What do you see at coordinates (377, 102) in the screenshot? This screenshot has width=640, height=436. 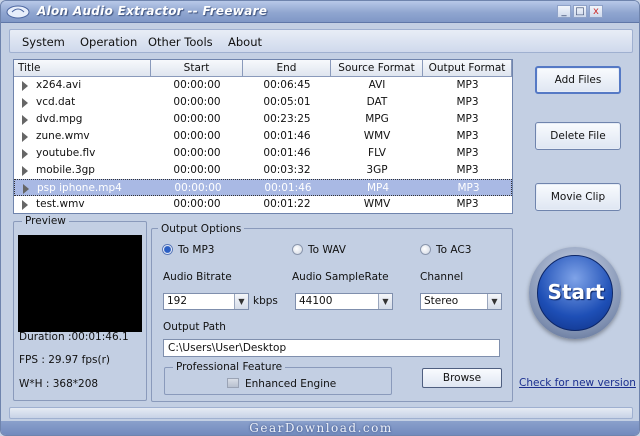 I see `cell-source: DAT` at bounding box center [377, 102].